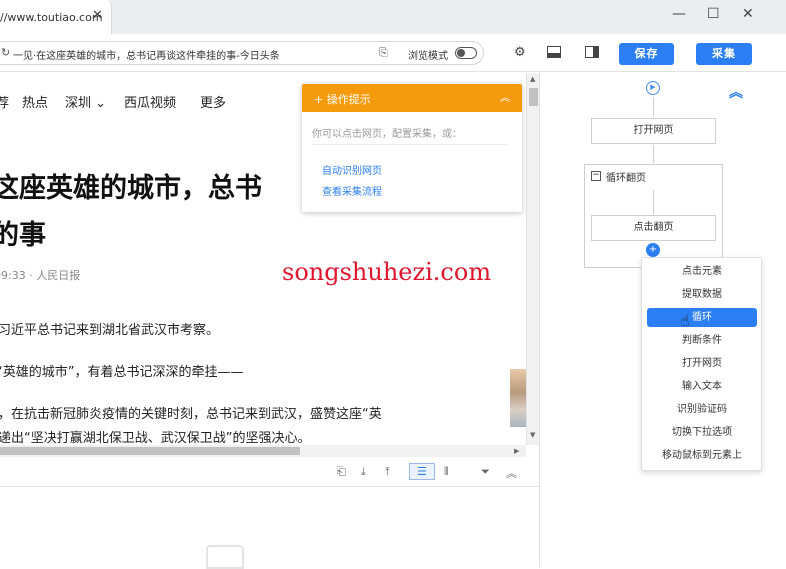 This screenshot has width=786, height=569. I want to click on menu-item-extract-data: 提取数据, so click(702, 294).